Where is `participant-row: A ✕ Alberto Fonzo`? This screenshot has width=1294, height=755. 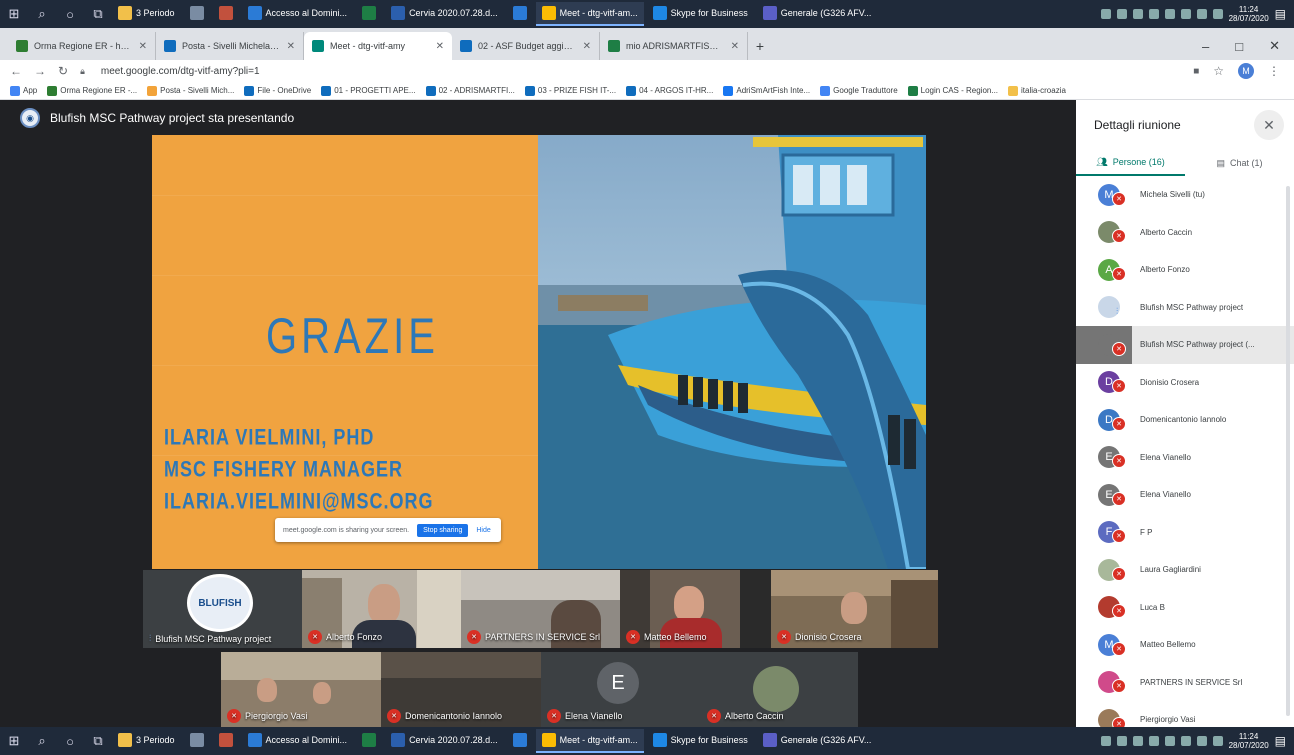 participant-row: A ✕ Alberto Fonzo is located at coordinates (1185, 270).